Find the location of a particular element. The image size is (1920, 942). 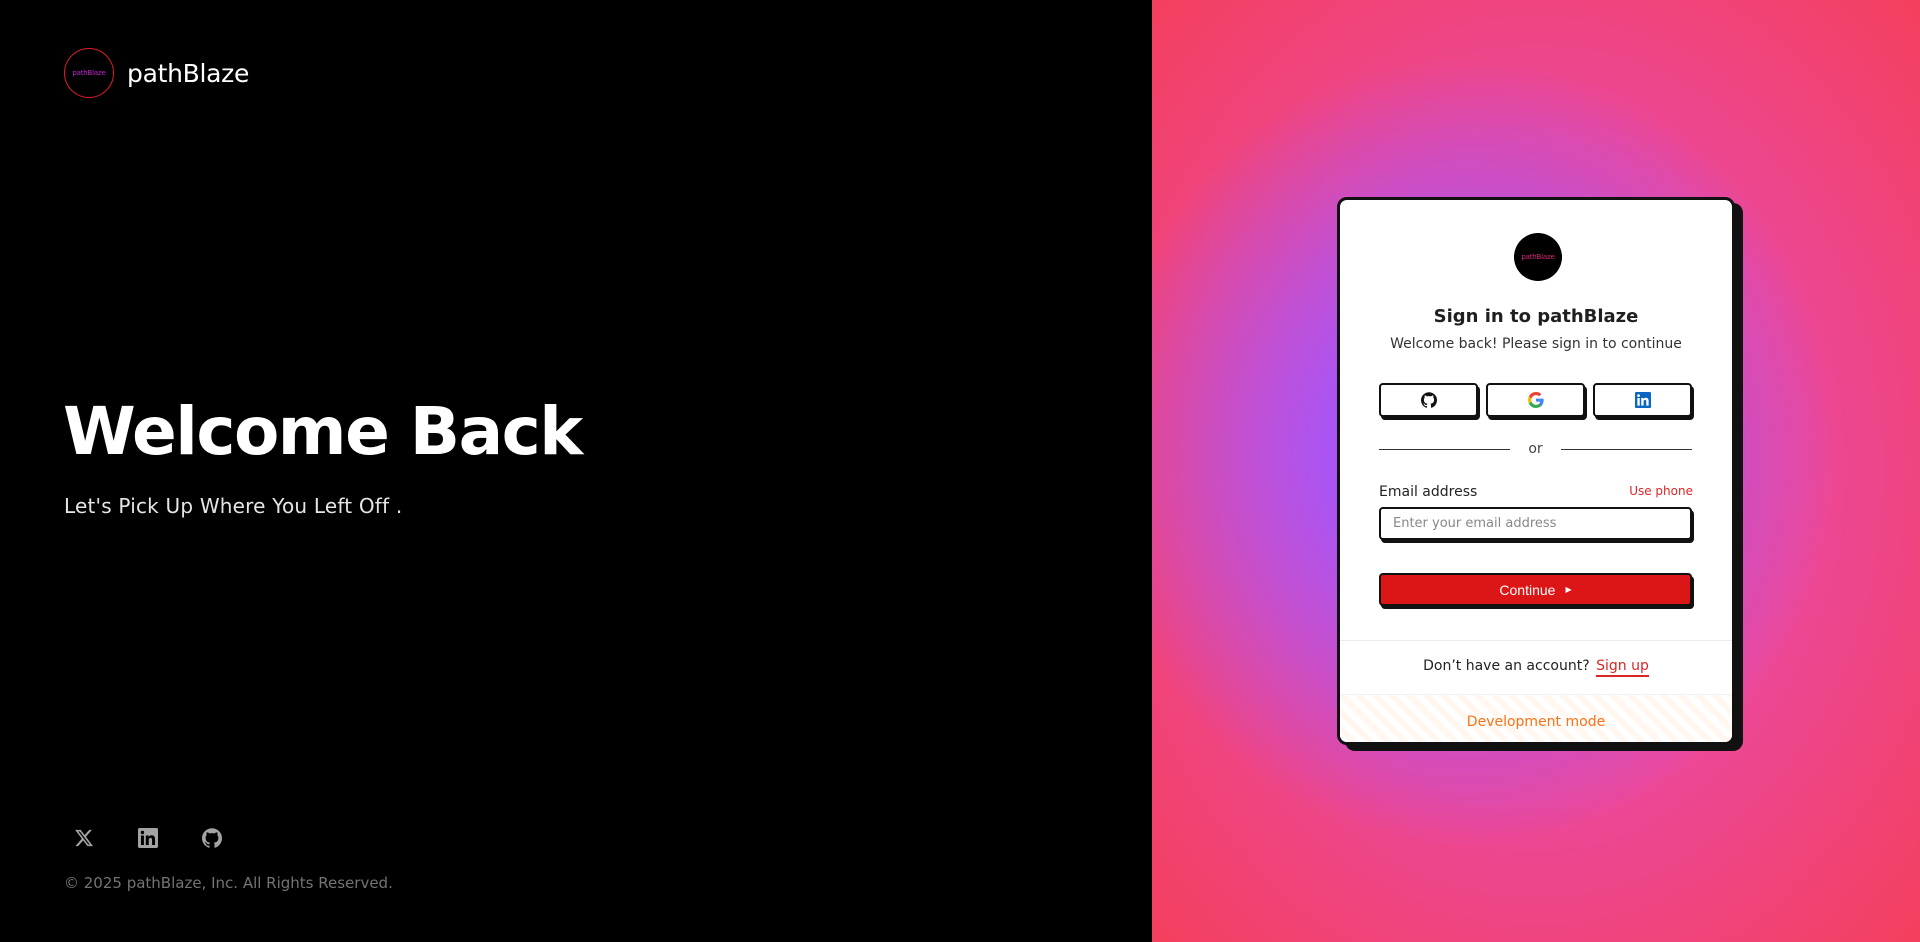

caret-right-icon: ▶ is located at coordinates (1568, 589).